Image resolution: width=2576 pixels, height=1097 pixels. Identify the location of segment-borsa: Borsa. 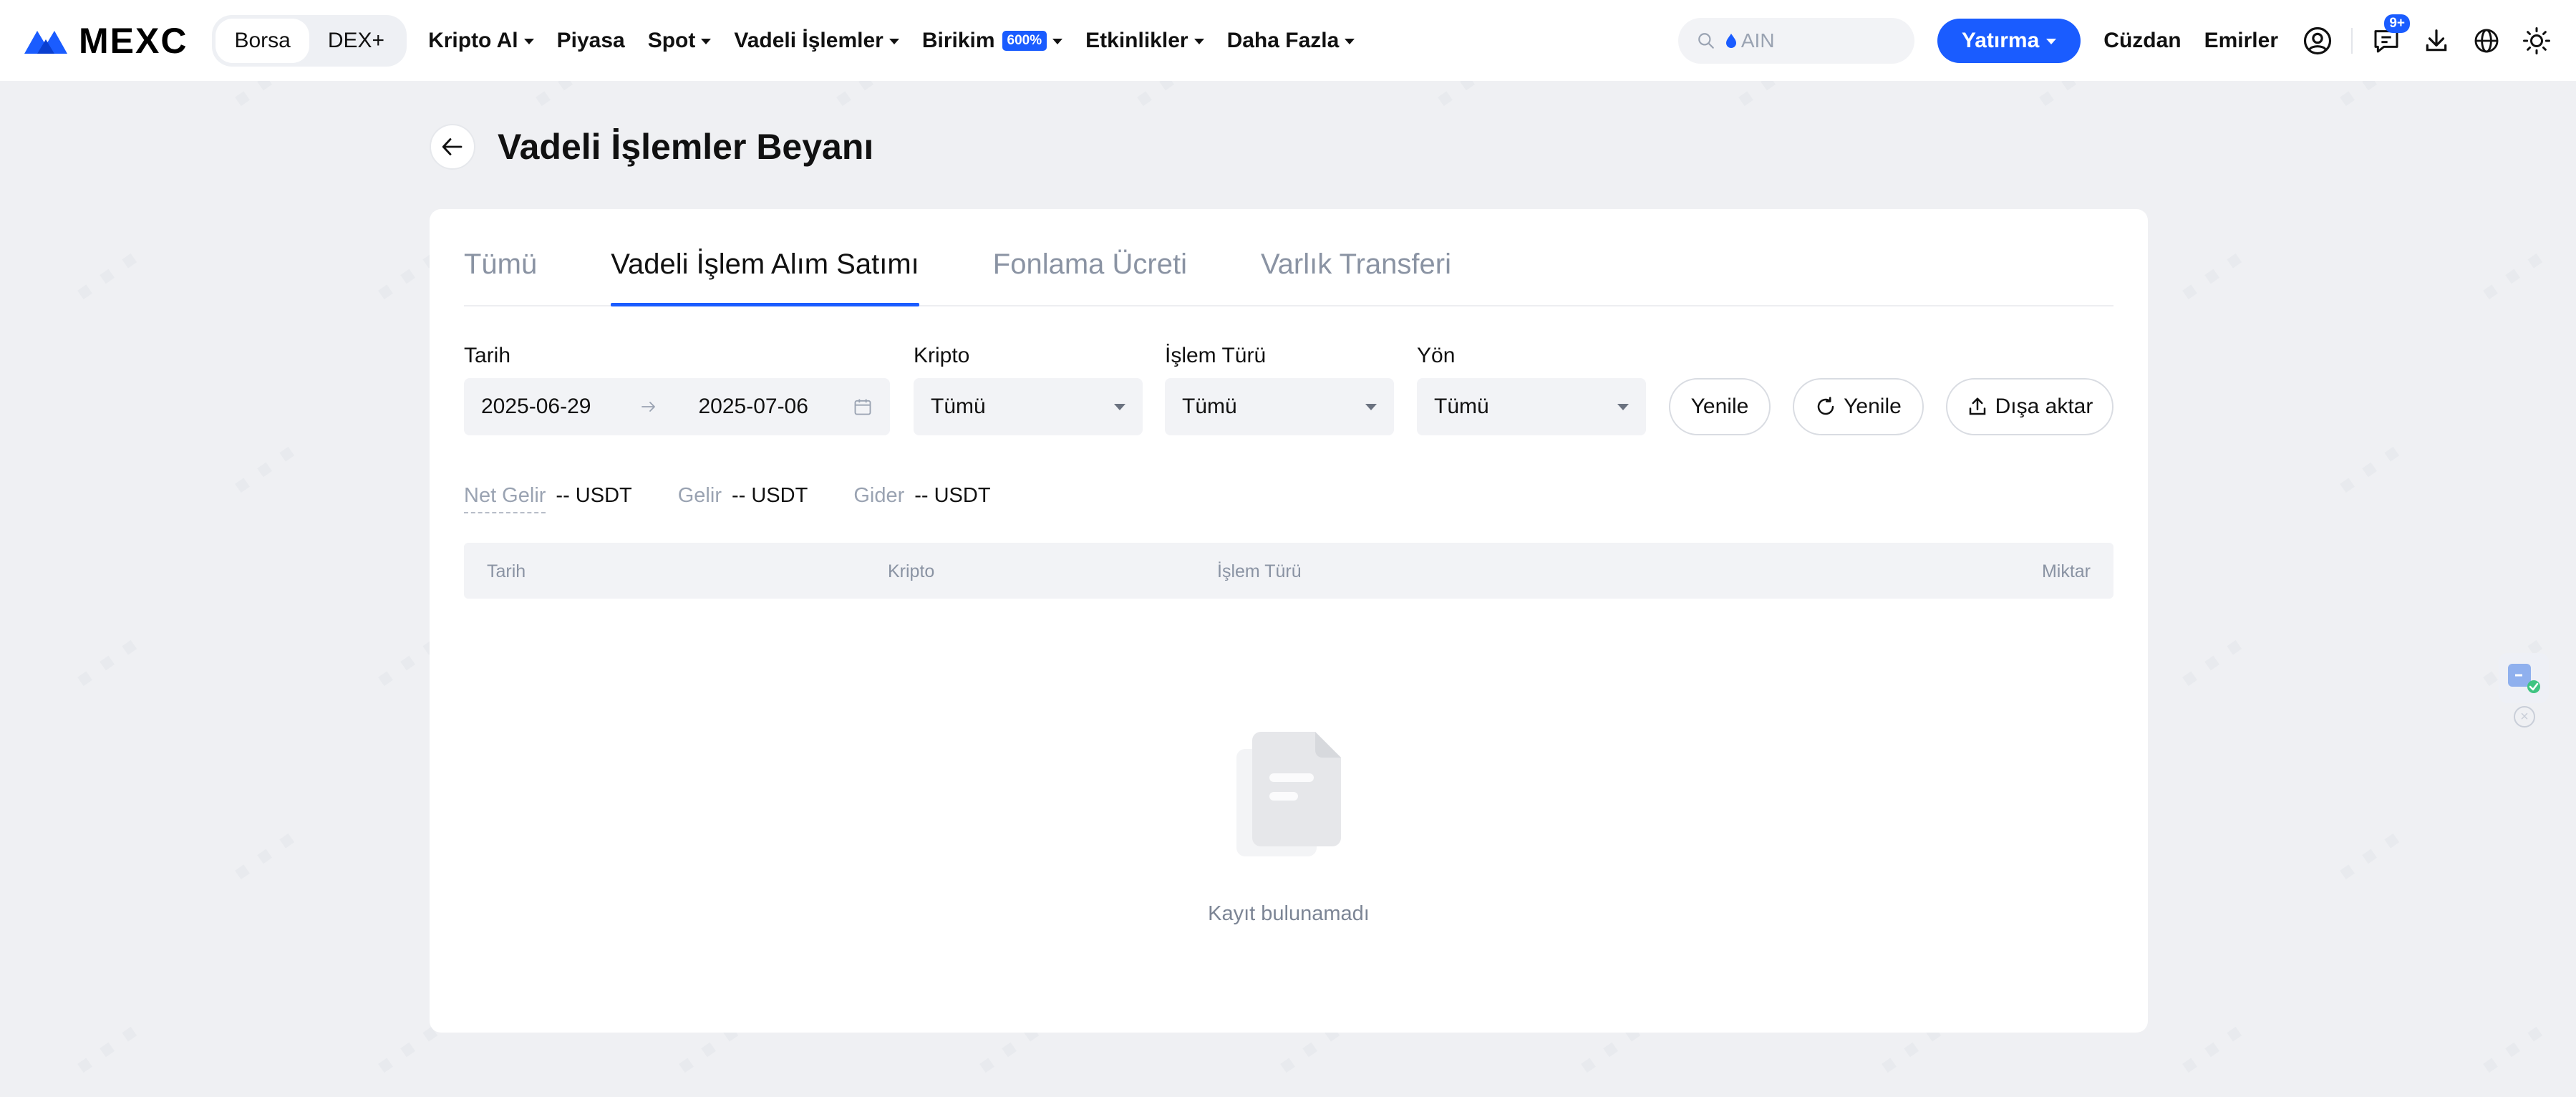
(262, 41).